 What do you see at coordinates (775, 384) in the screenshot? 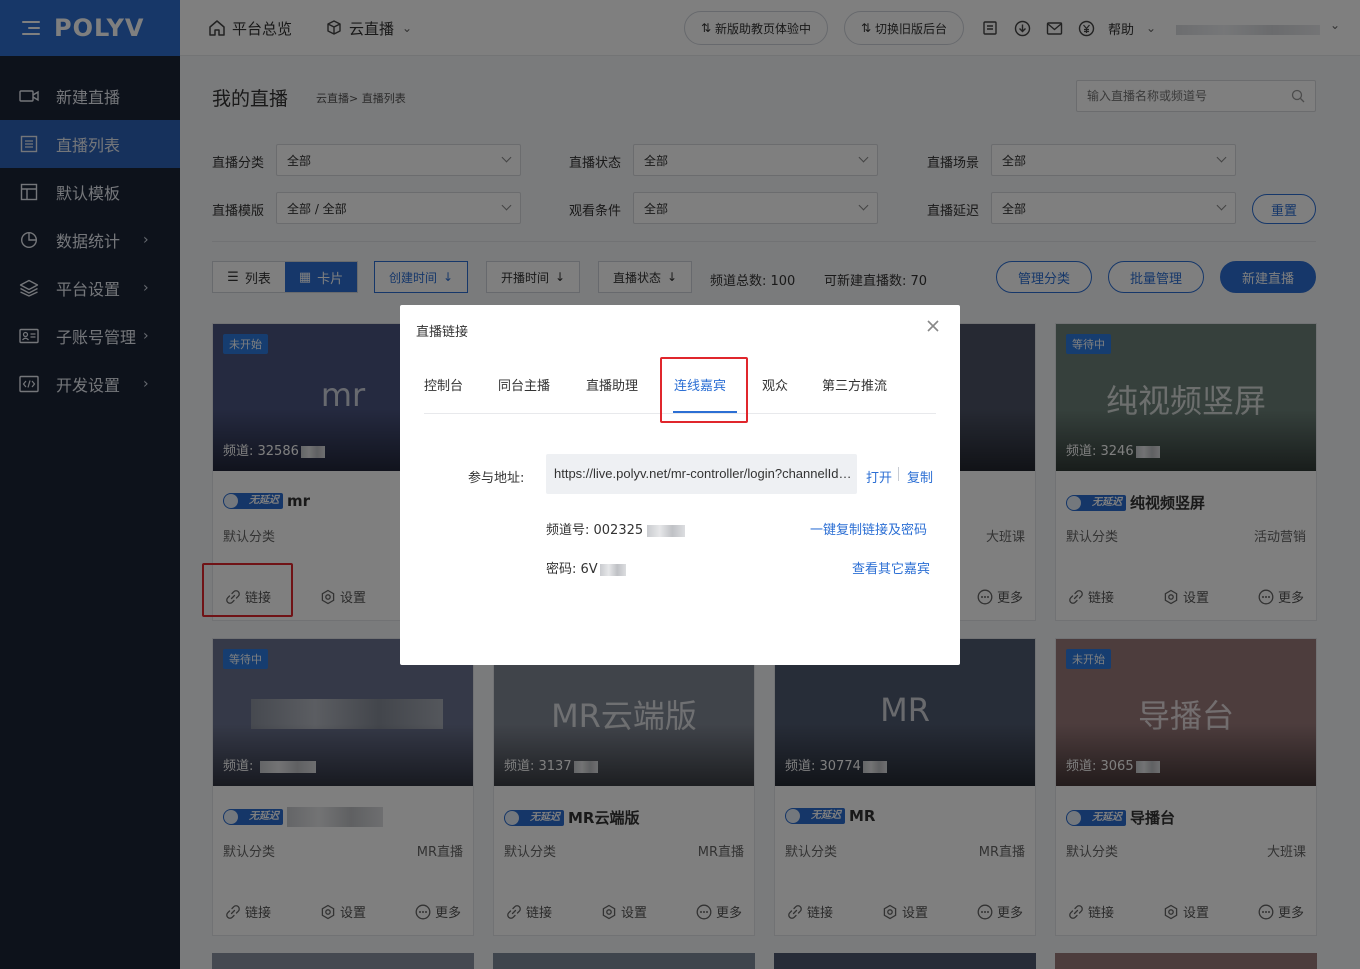
I see `tab-audience: 观众` at bounding box center [775, 384].